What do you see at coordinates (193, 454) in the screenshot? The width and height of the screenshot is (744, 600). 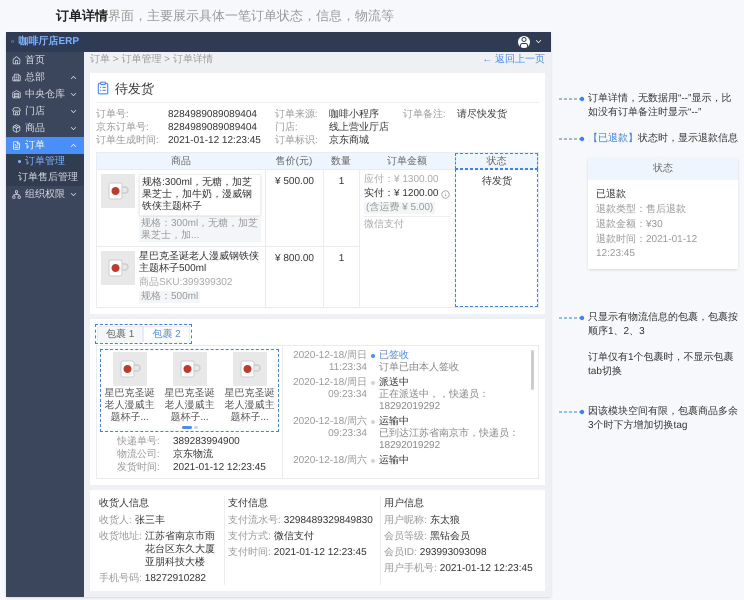 I see `field-value: 京东物流` at bounding box center [193, 454].